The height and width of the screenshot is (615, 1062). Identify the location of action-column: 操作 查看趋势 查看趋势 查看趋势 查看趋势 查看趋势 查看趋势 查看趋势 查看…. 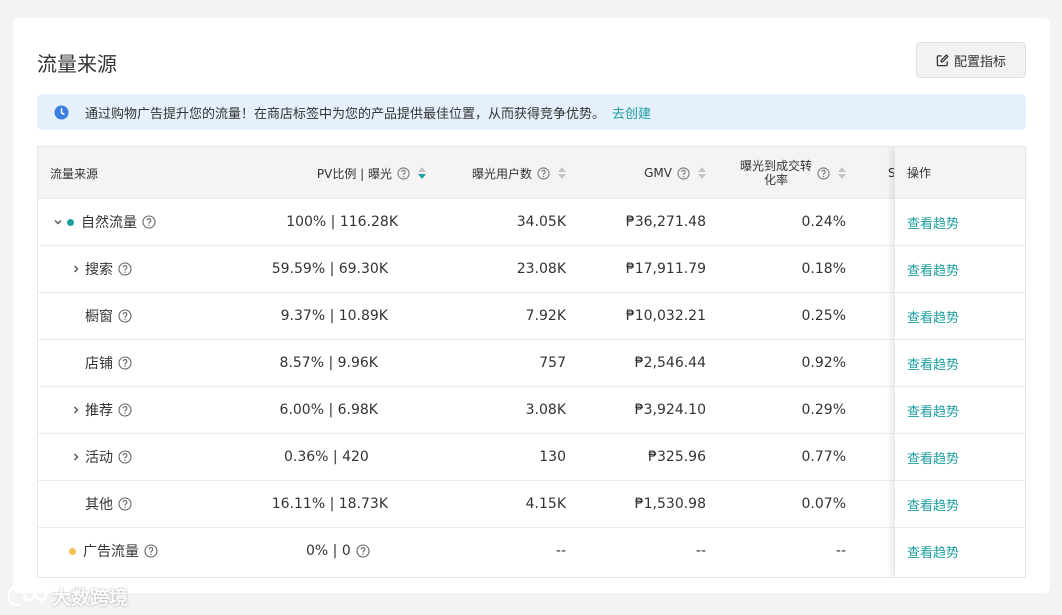
(959, 362).